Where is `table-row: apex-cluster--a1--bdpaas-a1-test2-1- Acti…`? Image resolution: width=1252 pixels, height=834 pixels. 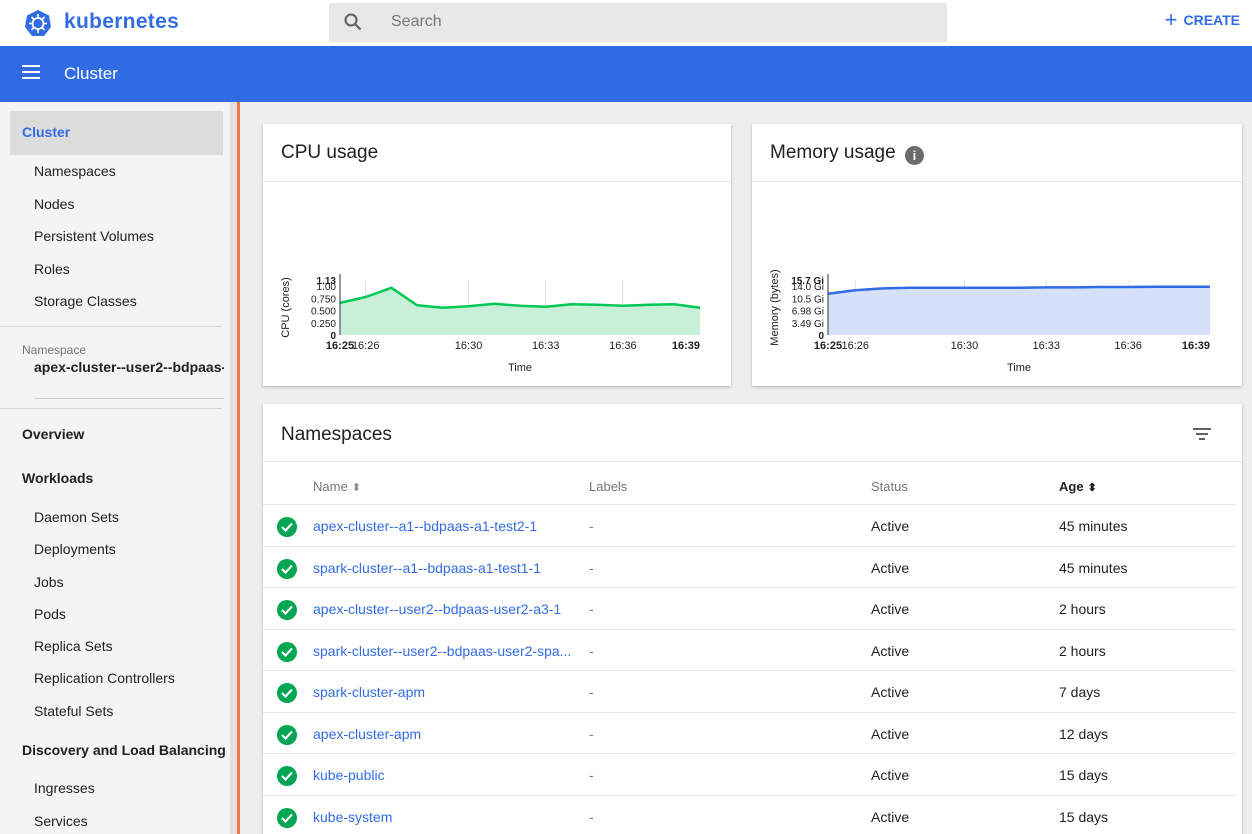 table-row: apex-cluster--a1--bdpaas-a1-test2-1- Acti… is located at coordinates (749, 525).